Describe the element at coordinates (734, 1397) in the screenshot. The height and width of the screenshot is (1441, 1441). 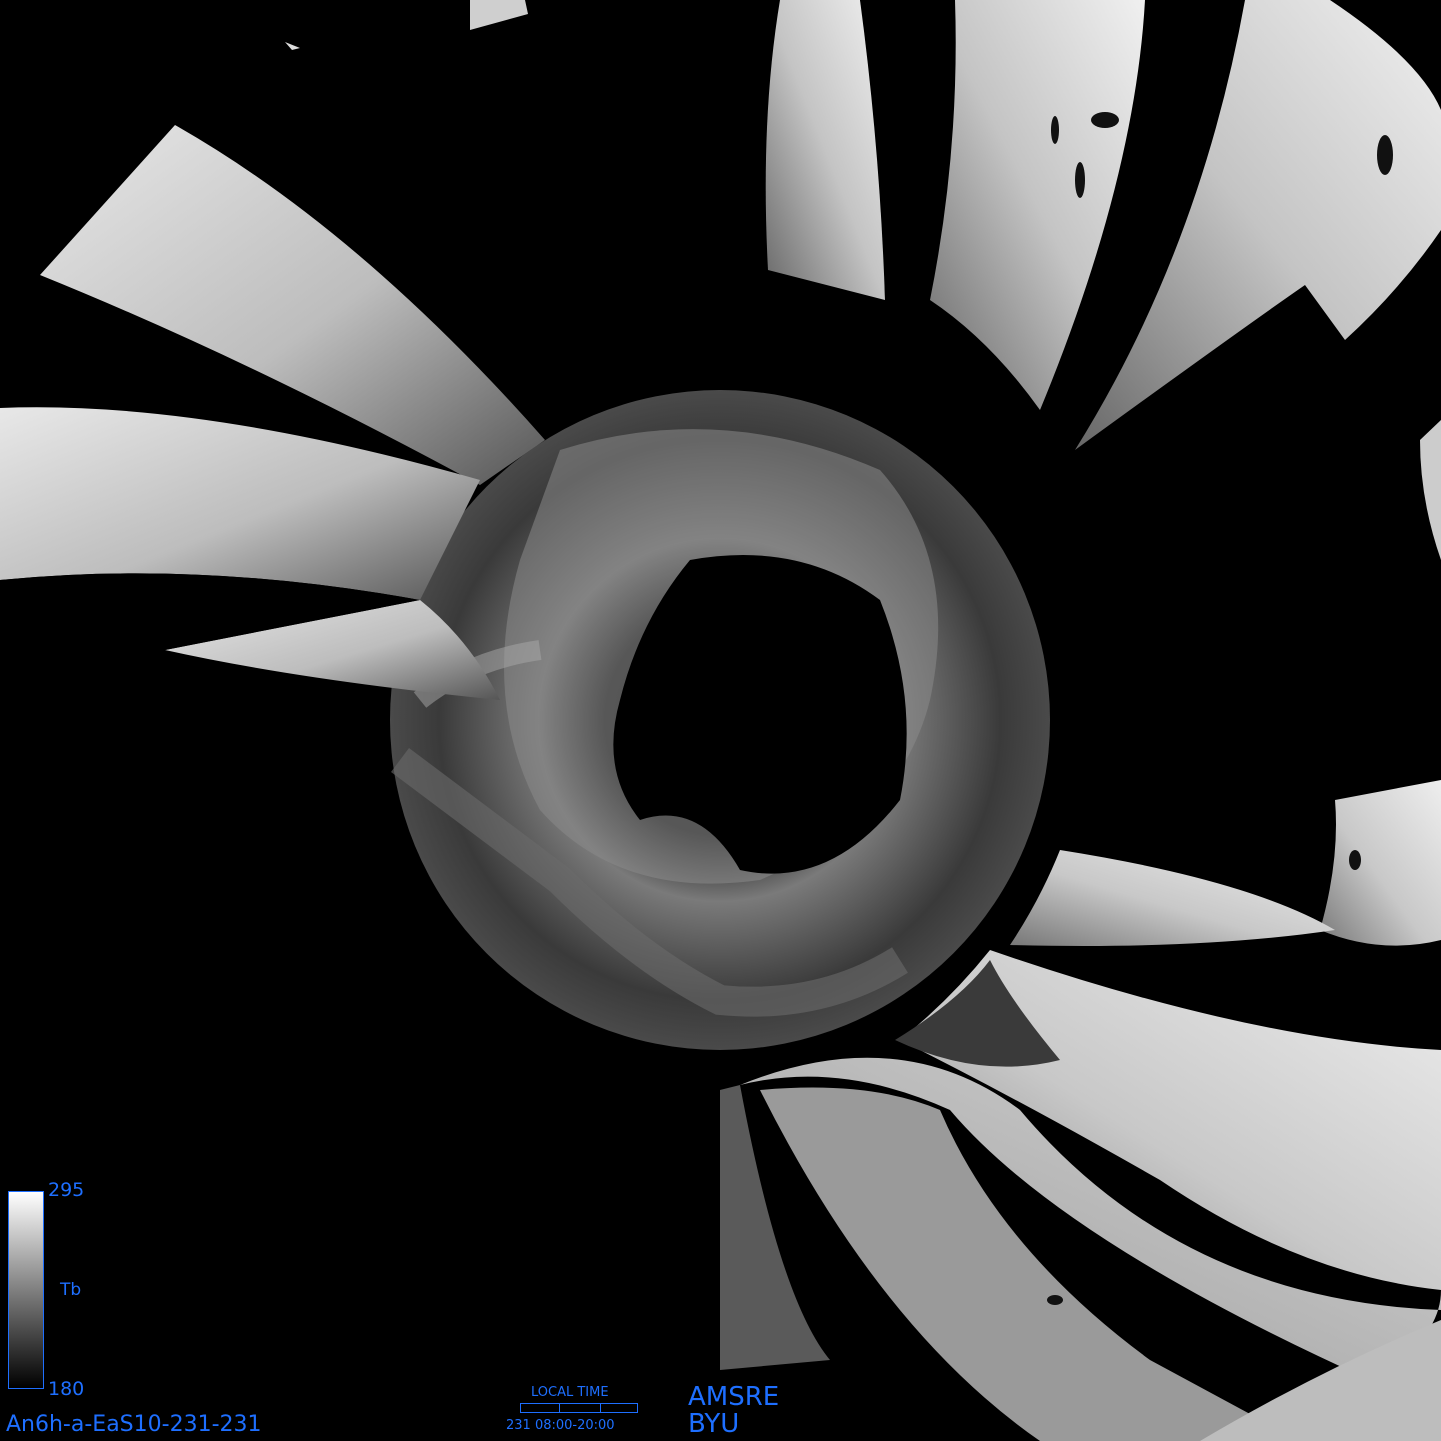
I see `sensor-label: AMSRE` at that location.